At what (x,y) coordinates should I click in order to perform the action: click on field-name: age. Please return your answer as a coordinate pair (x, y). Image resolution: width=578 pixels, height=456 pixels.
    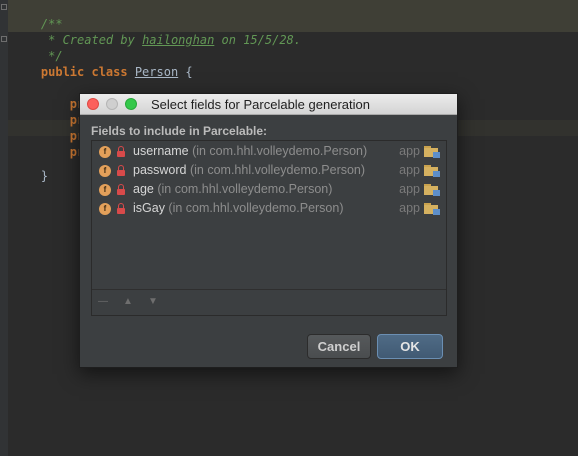
    Looking at the image, I should click on (143, 189).